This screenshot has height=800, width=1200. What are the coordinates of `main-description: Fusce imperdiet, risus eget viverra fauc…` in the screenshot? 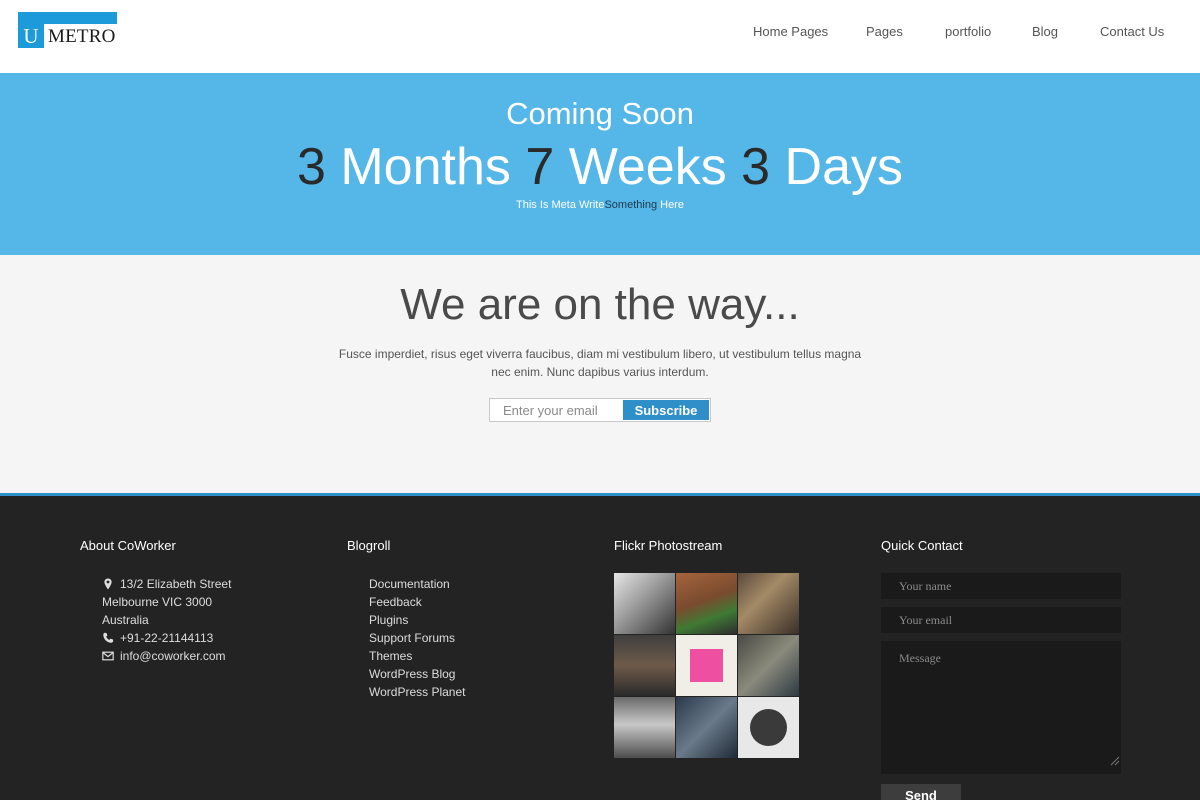 It's located at (600, 363).